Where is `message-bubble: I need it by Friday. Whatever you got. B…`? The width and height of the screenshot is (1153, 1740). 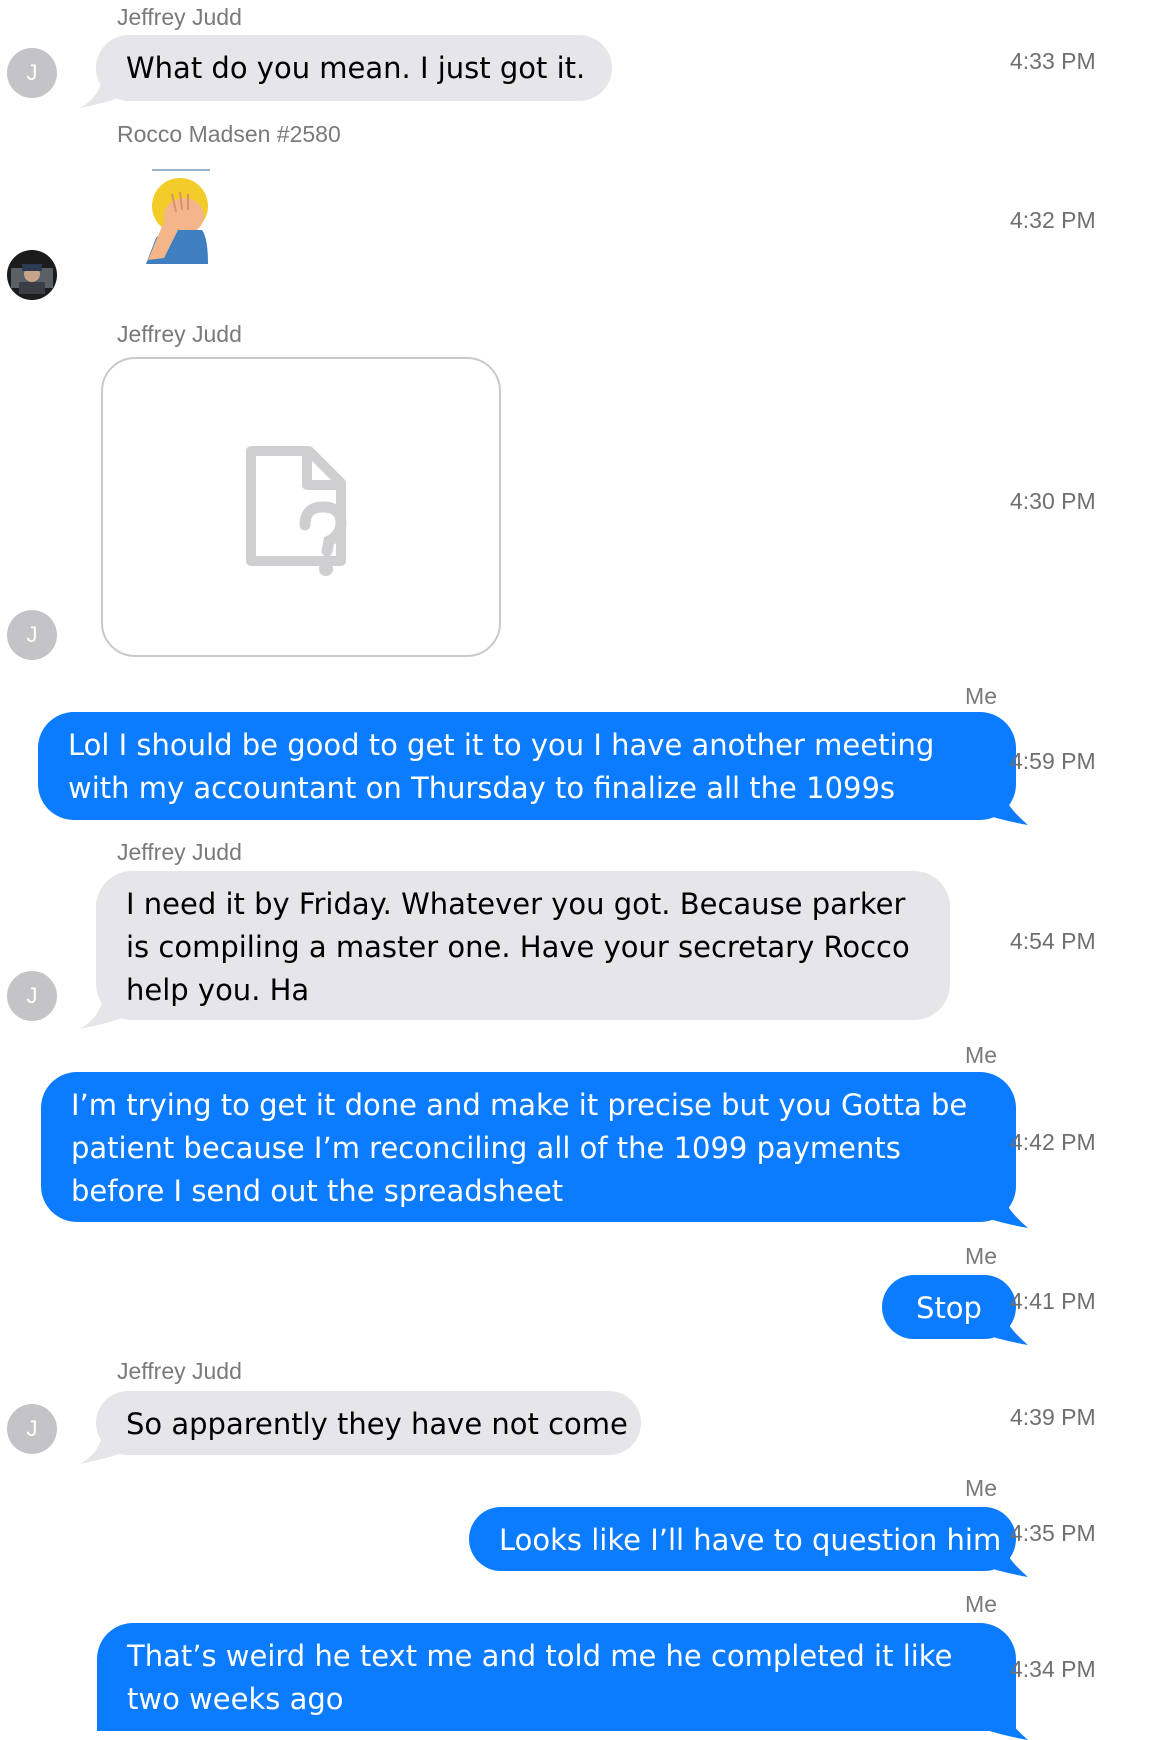 message-bubble: I need it by Friday. Whatever you got. B… is located at coordinates (523, 945).